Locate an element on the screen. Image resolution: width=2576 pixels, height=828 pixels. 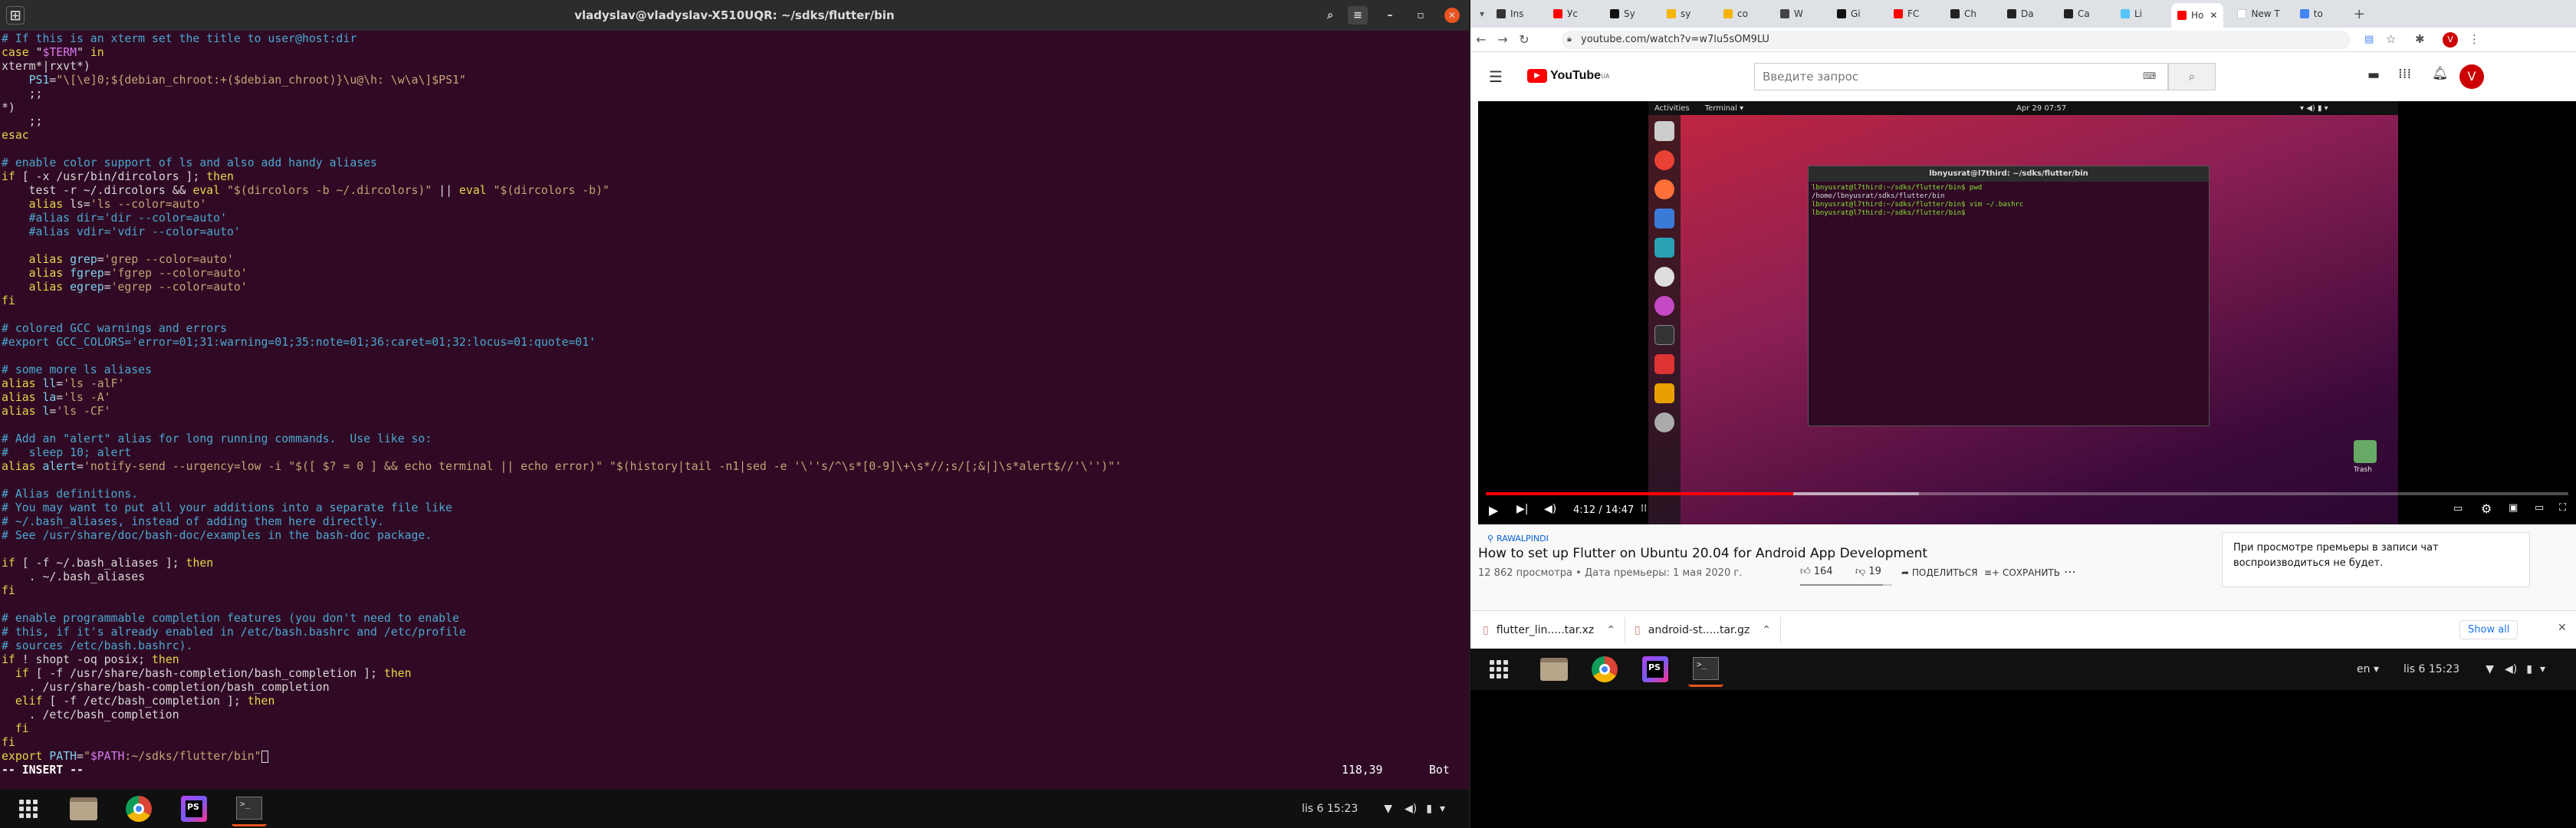
browser-tab: to is located at coordinates (2318, 14).